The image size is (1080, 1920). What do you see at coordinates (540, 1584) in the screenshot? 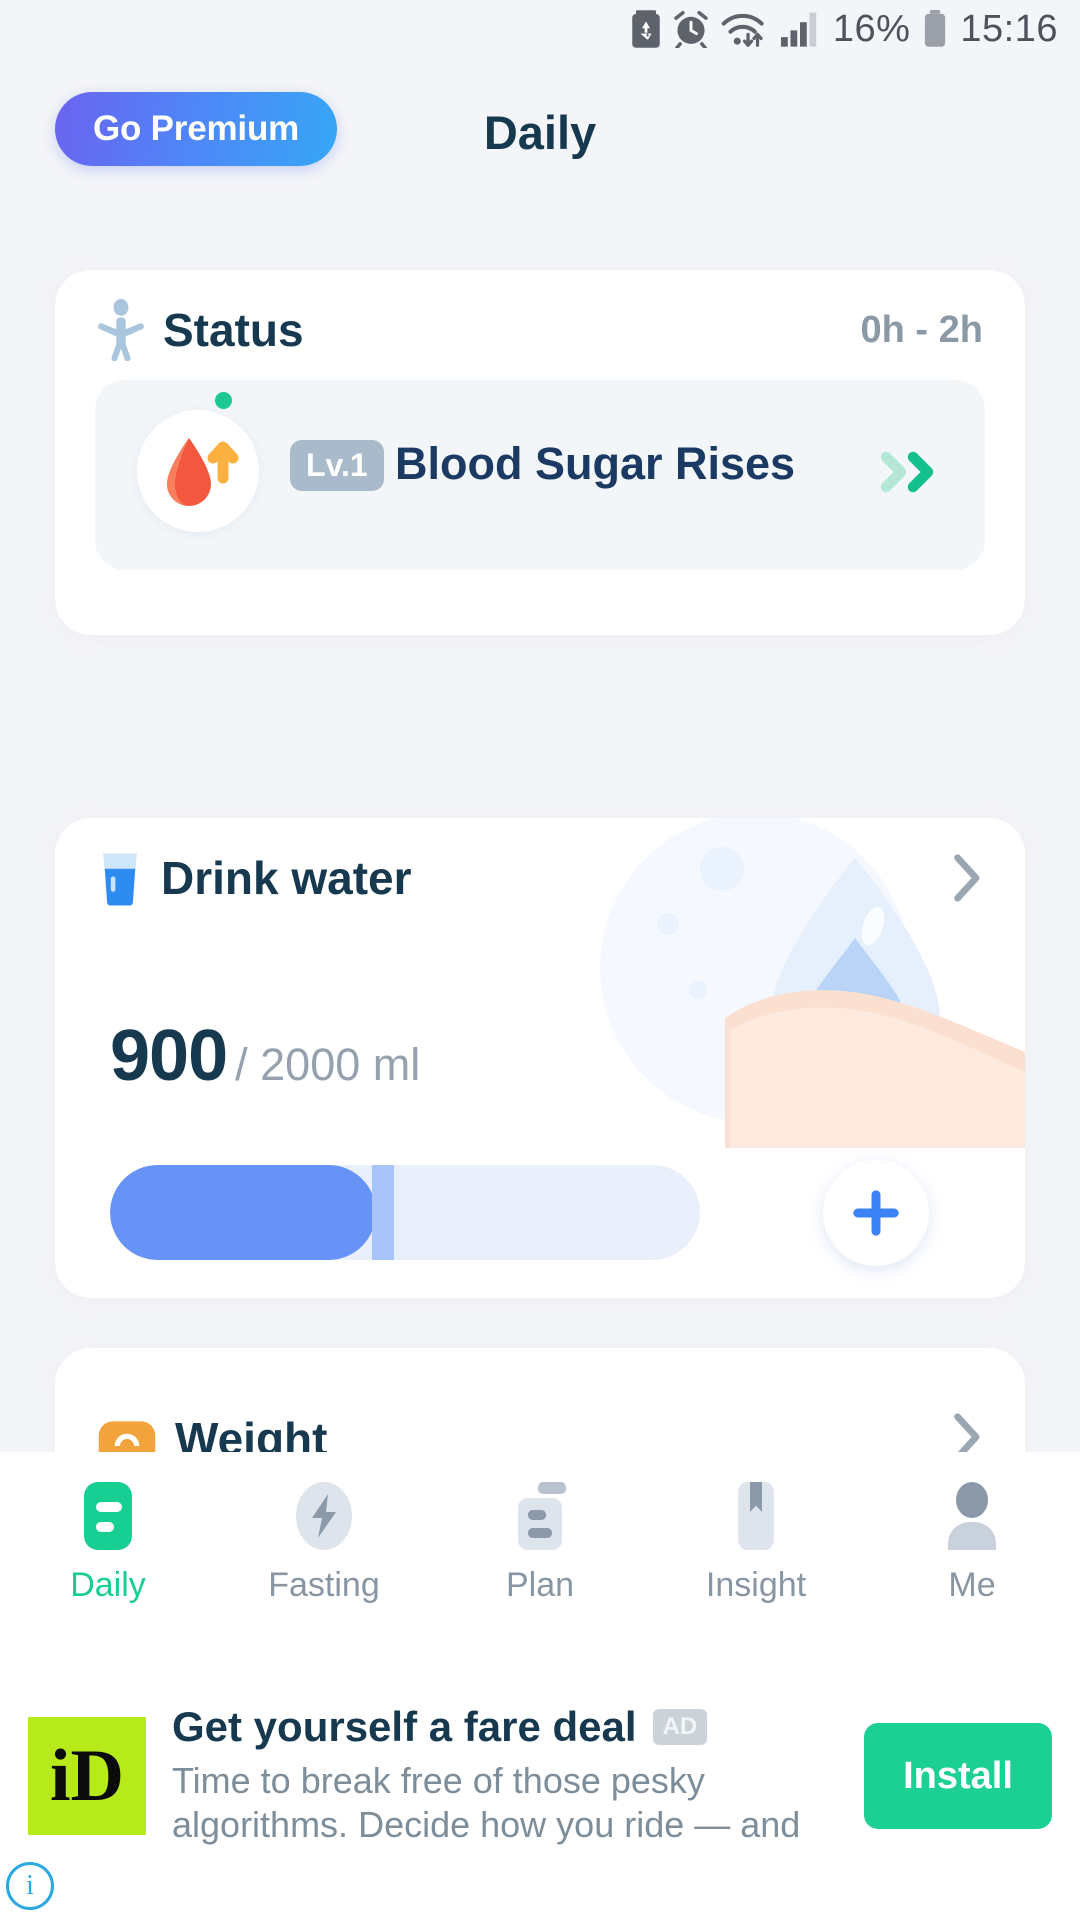
I see `nav-label-plan: Plan` at bounding box center [540, 1584].